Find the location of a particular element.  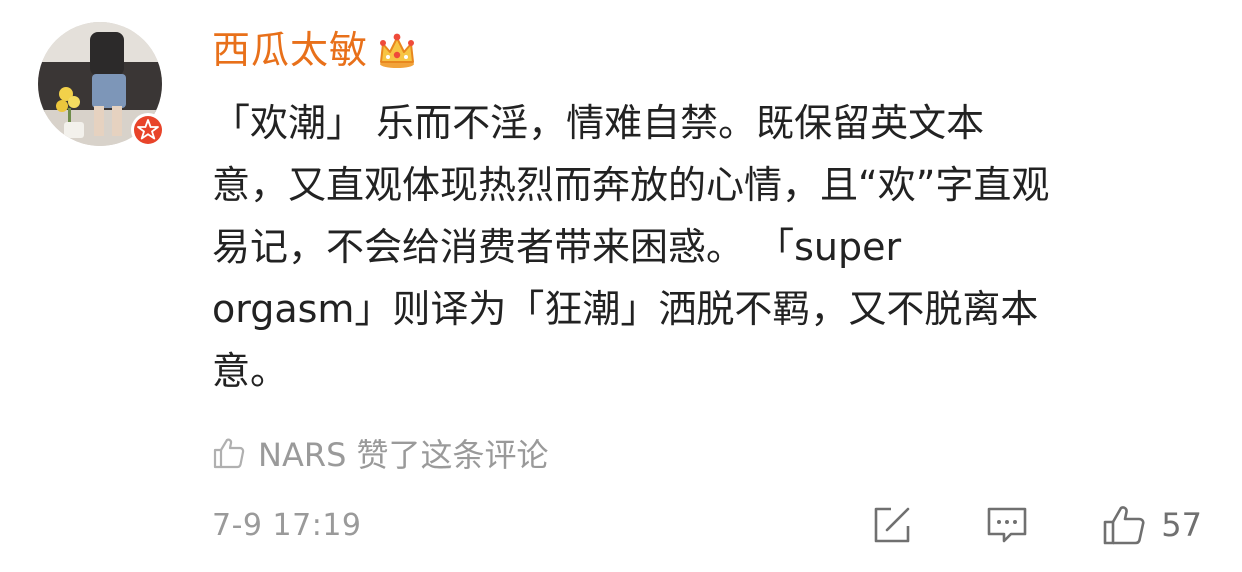

comment-line: 意。 is located at coordinates (250, 371).